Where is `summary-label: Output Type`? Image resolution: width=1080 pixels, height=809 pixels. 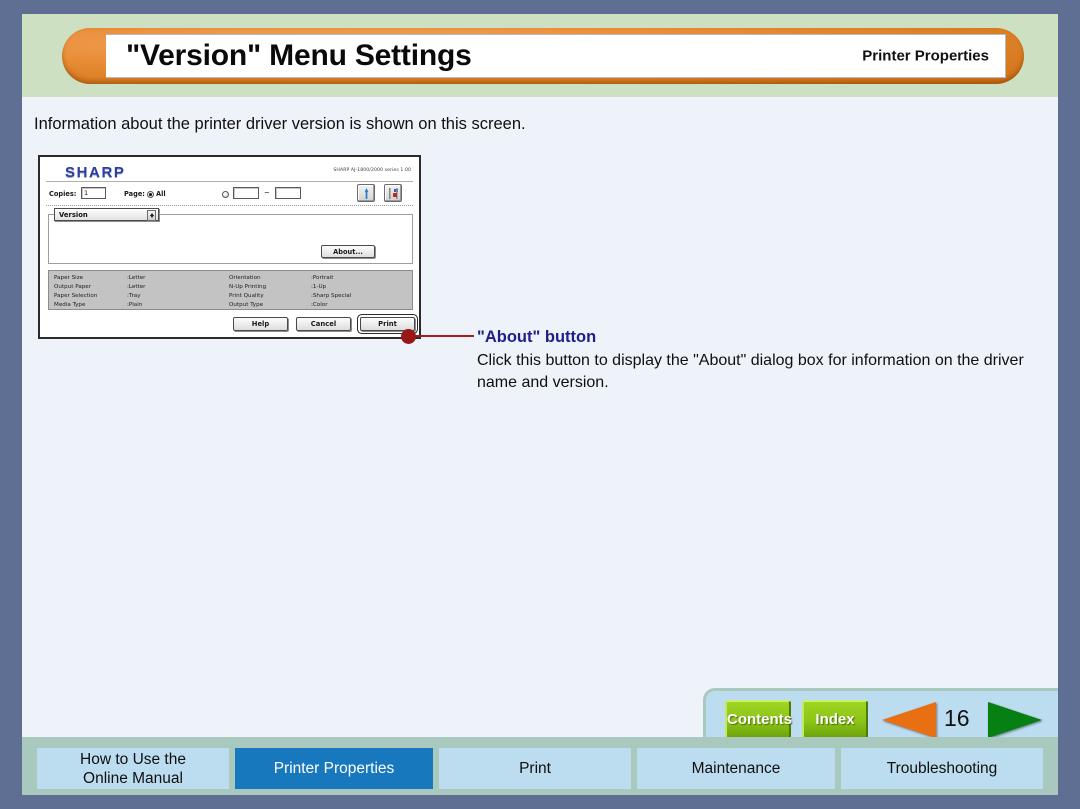 summary-label: Output Type is located at coordinates (246, 305).